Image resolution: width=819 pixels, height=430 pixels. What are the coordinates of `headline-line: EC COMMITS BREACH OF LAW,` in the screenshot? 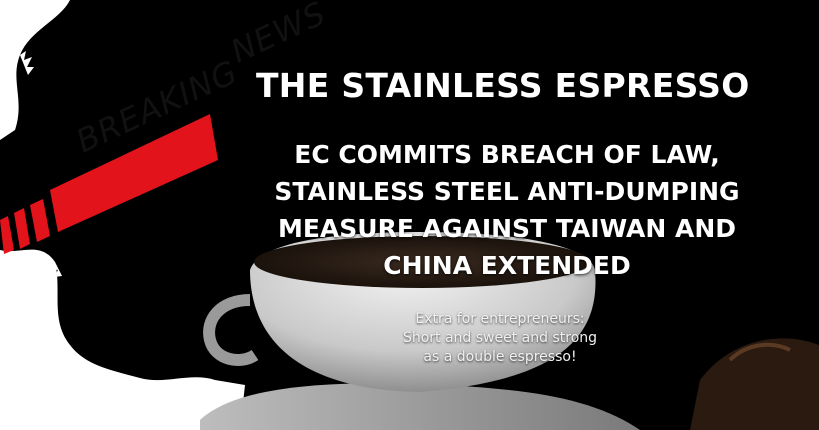 It's located at (507, 154).